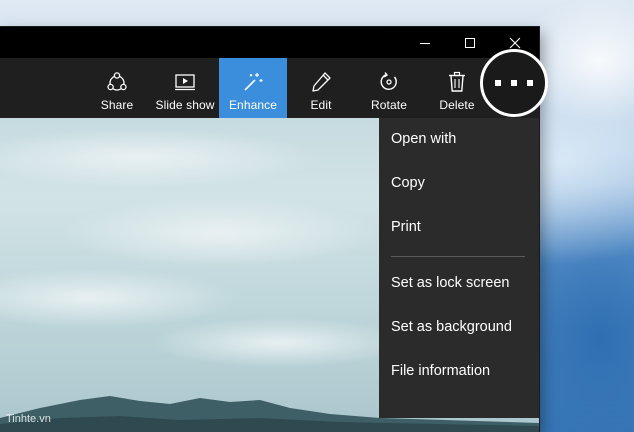 This screenshot has width=634, height=432. I want to click on menu-item-label: File information, so click(441, 371).